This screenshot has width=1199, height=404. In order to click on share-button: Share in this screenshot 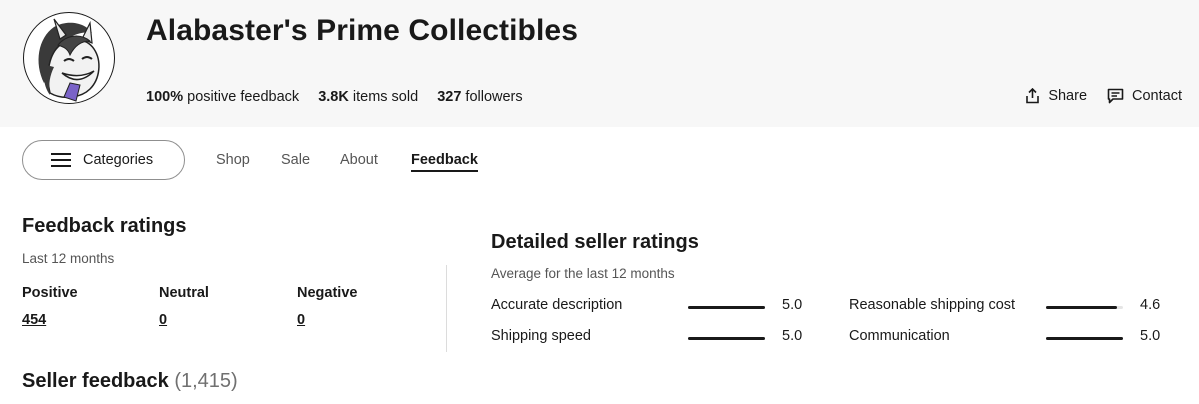, I will do `click(1056, 96)`.